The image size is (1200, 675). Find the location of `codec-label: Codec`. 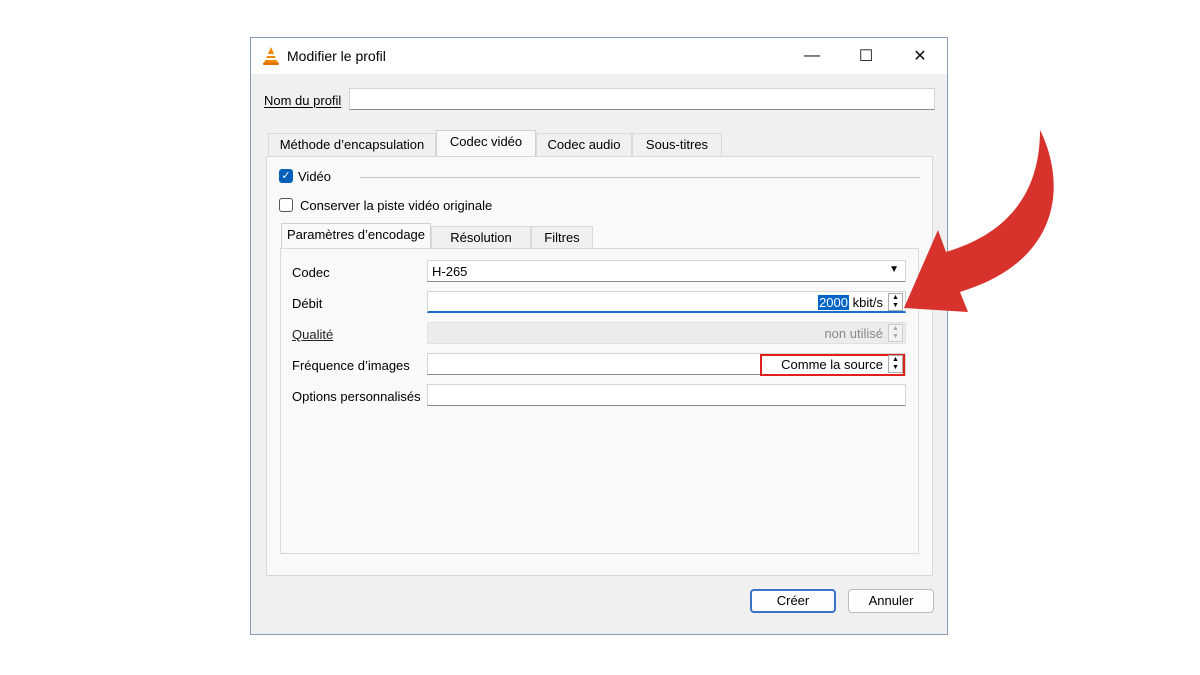

codec-label: Codec is located at coordinates (311, 272).